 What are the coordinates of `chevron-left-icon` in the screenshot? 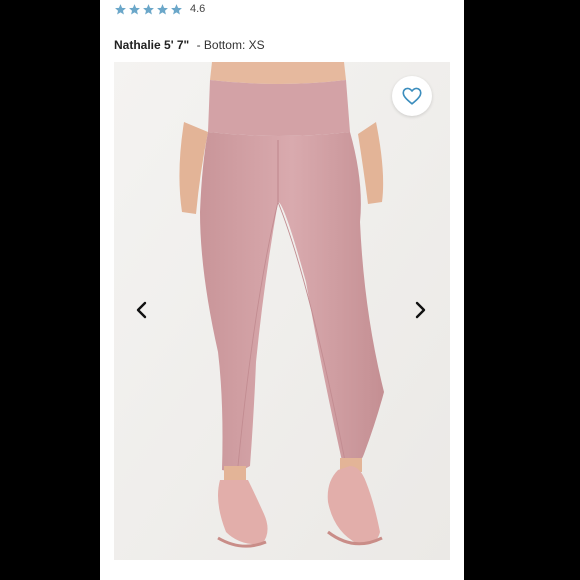 It's located at (141, 310).